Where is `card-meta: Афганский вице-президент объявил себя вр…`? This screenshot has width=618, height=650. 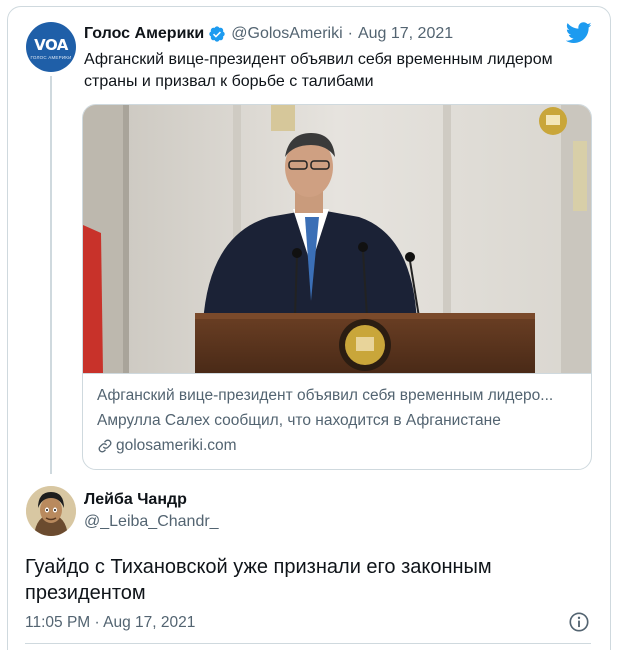
card-meta: Афганский вице-президент объявил себя вр… is located at coordinates (337, 413).